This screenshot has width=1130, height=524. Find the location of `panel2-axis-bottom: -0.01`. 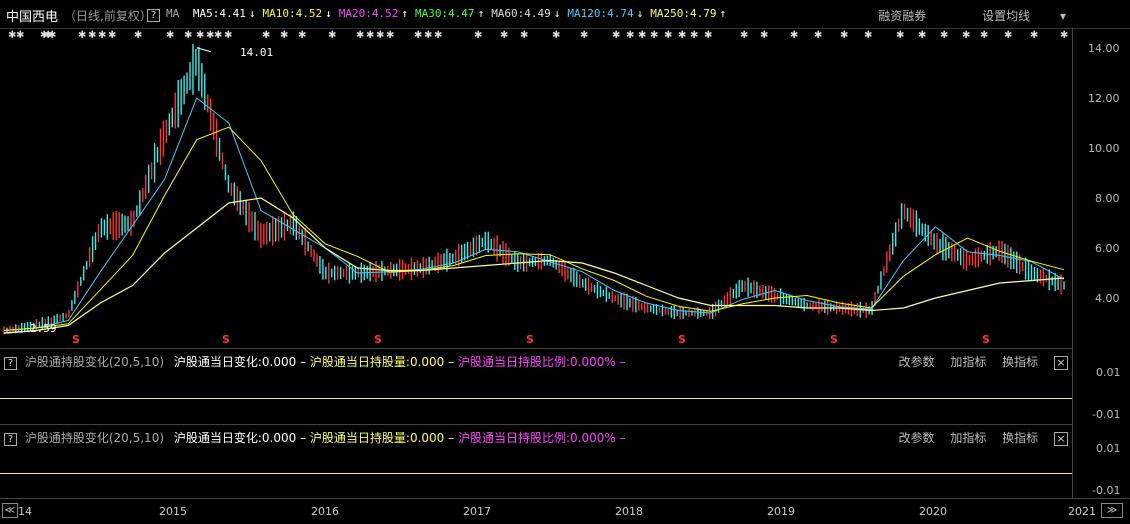

panel2-axis-bottom: -0.01 is located at coordinates (1106, 490).